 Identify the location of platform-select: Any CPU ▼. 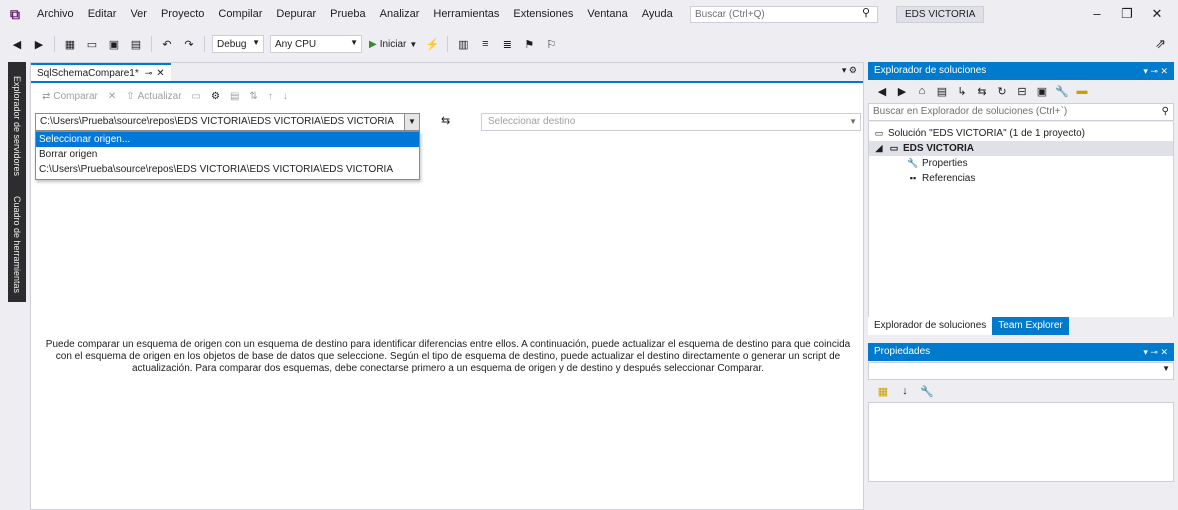
(316, 44).